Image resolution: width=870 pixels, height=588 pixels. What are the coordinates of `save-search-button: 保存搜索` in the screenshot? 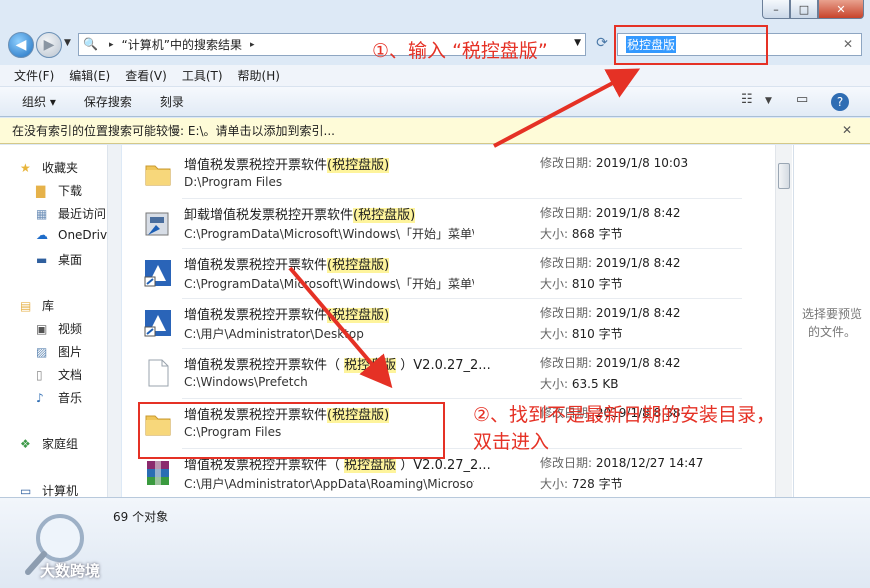 It's located at (108, 101).